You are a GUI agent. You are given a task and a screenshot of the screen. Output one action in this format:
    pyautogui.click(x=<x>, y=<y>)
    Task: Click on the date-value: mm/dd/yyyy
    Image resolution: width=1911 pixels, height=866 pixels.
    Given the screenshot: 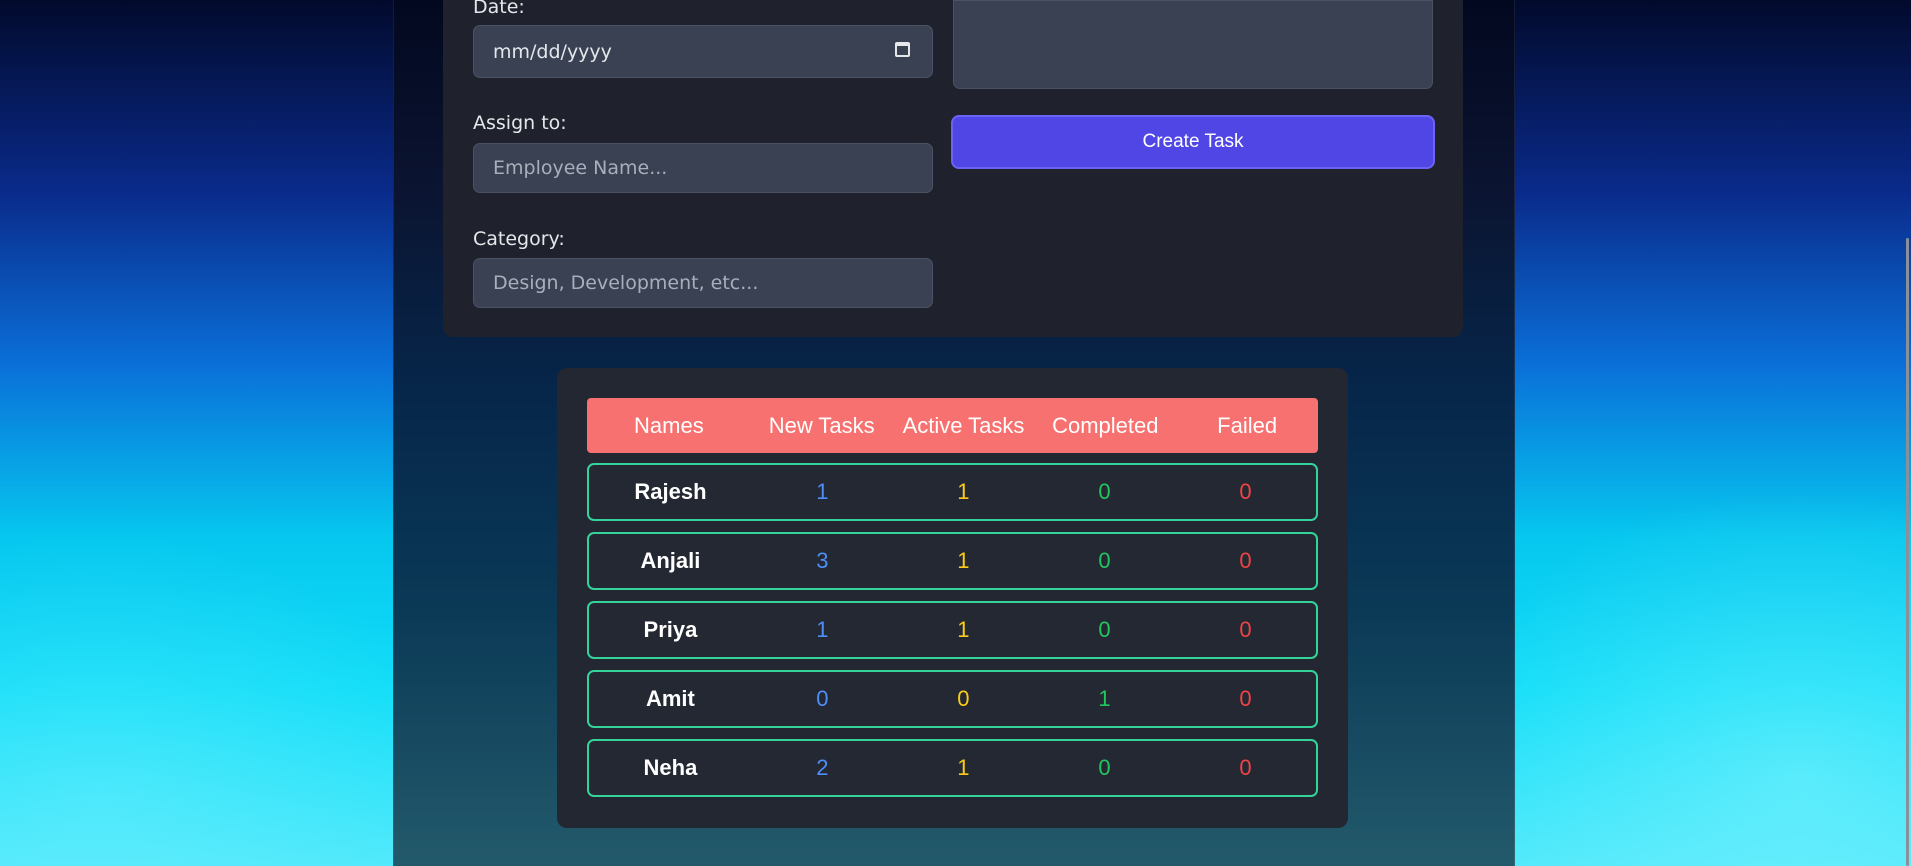 What is the action you would take?
    pyautogui.click(x=552, y=51)
    